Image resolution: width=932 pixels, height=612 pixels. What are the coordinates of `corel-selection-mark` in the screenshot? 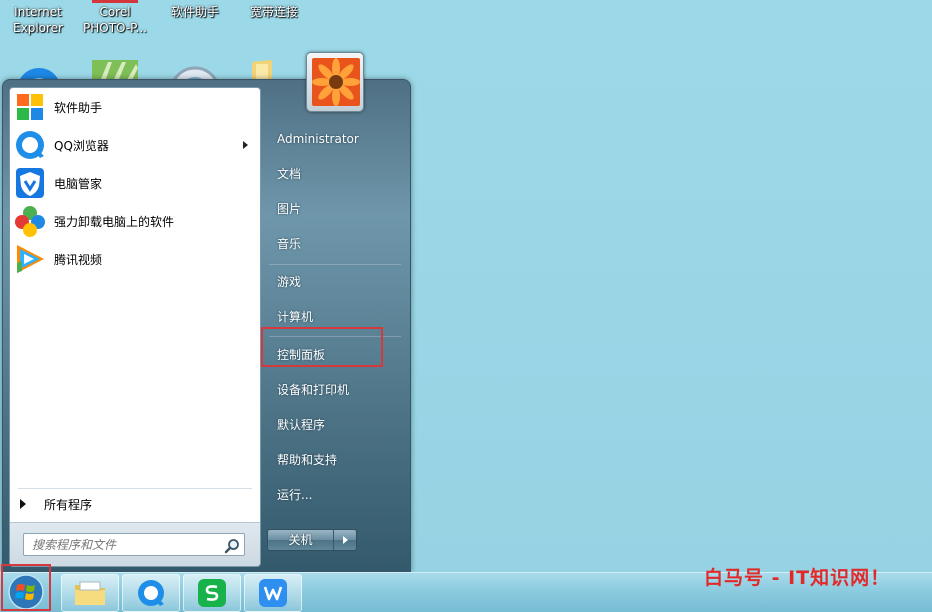 It's located at (115, 1).